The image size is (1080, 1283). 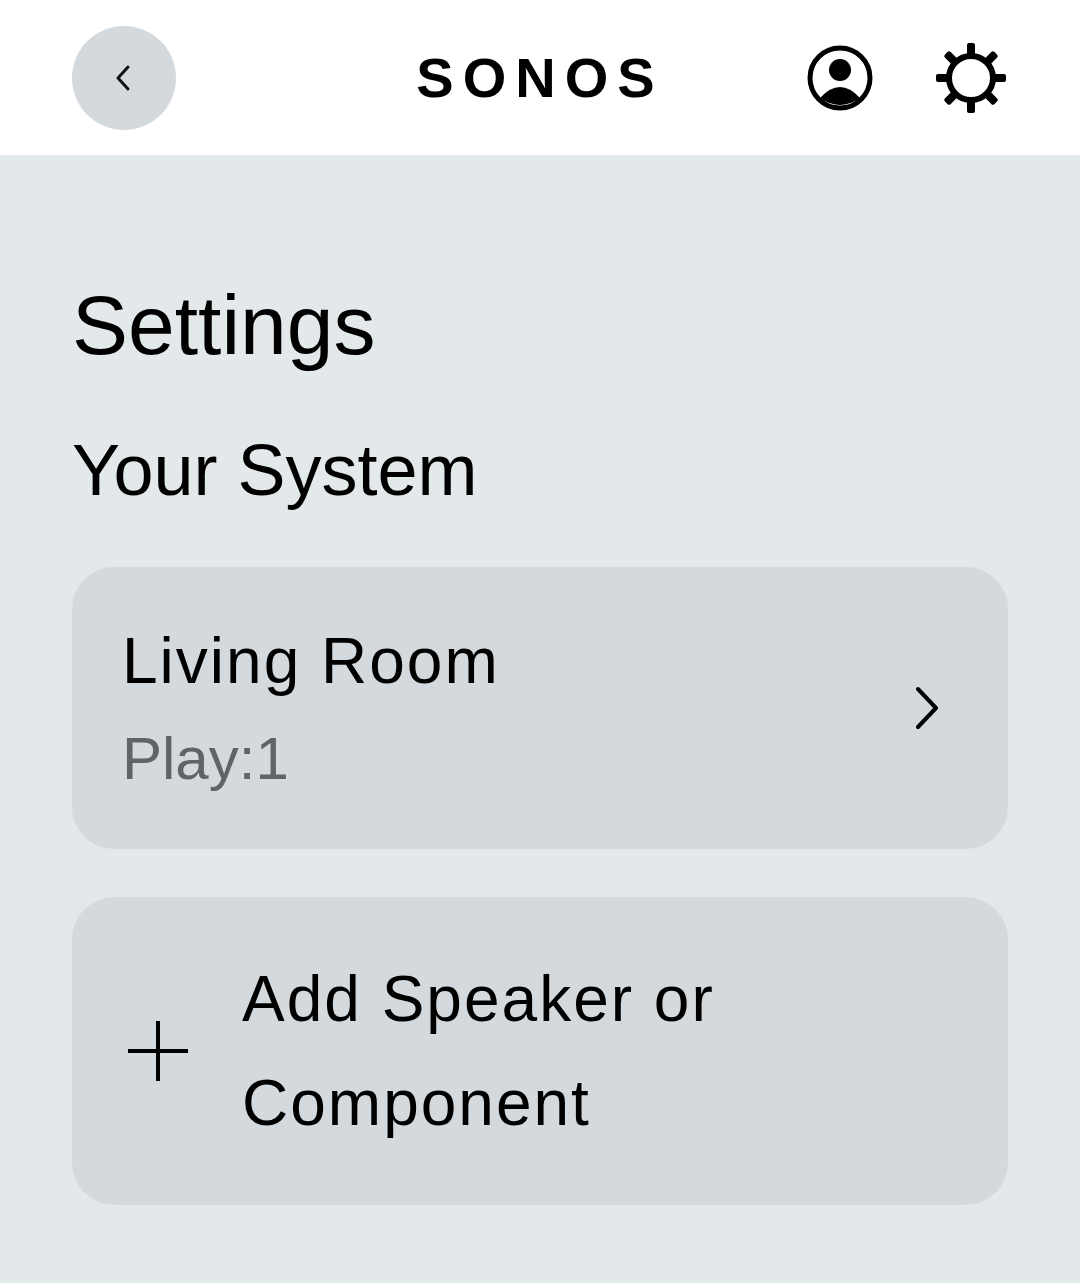 What do you see at coordinates (971, 77) in the screenshot?
I see `settings-icon` at bounding box center [971, 77].